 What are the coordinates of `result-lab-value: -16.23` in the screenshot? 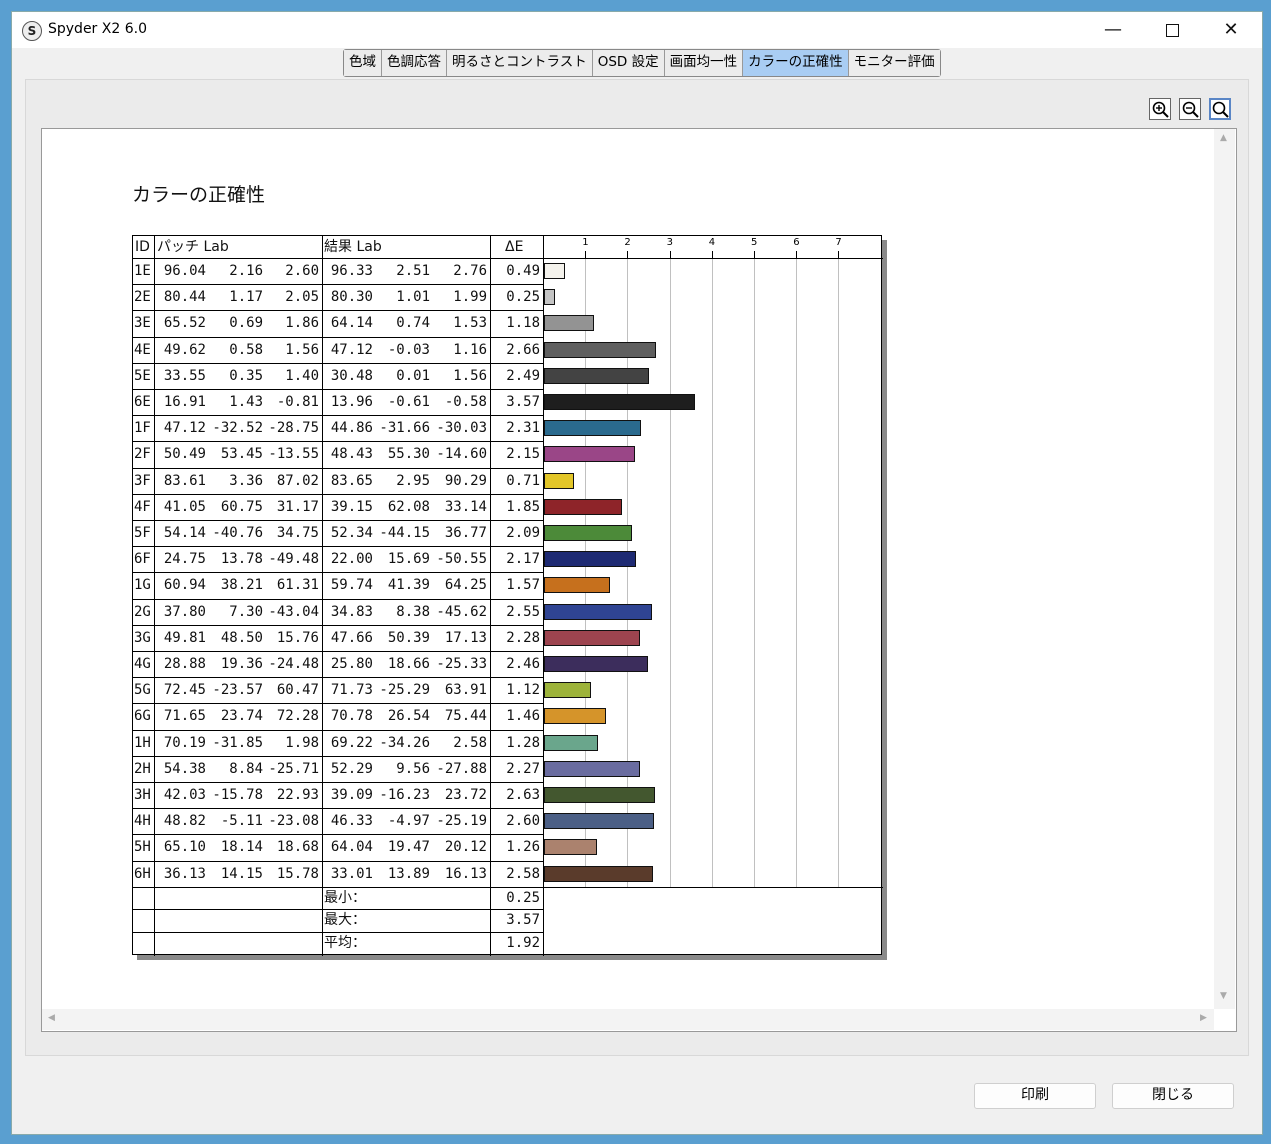 It's located at (404, 795).